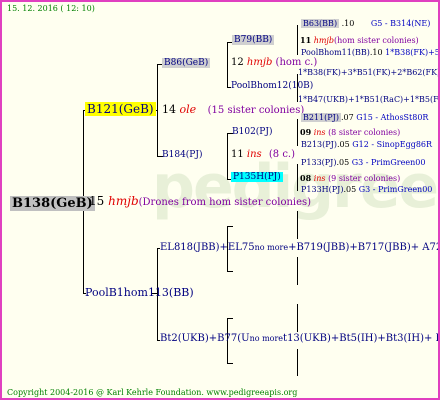 The image size is (440, 400). What do you see at coordinates (237, 154) in the screenshot?
I see `qd-year: 11` at bounding box center [237, 154].